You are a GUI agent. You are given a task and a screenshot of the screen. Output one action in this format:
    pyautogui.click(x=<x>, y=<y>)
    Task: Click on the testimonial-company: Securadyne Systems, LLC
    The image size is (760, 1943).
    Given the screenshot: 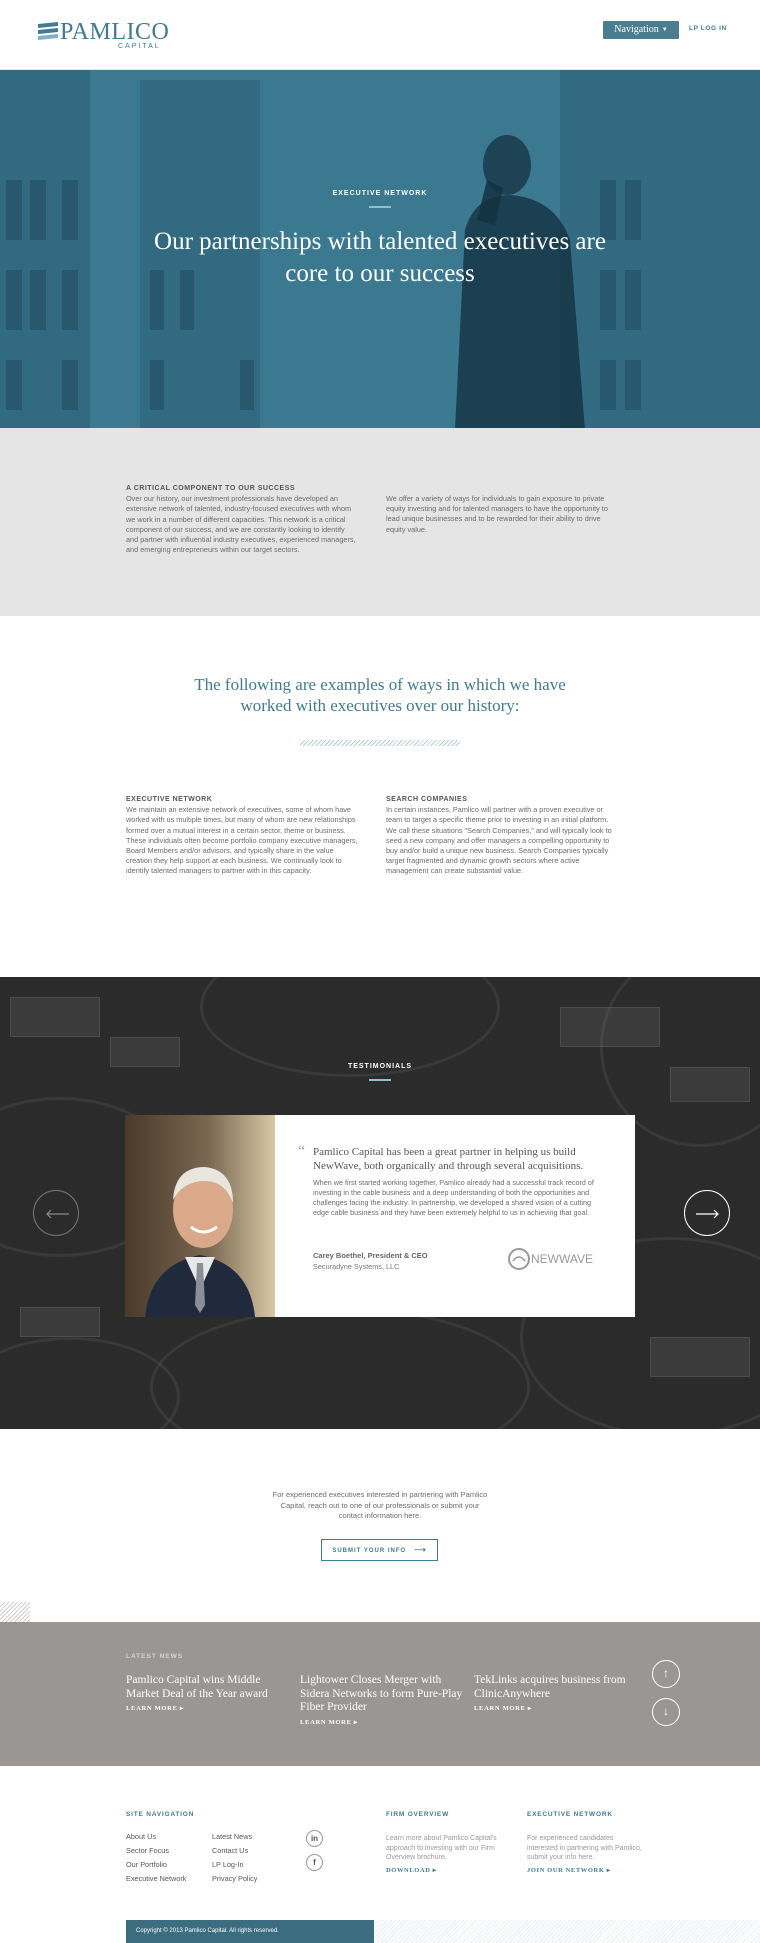 What is the action you would take?
    pyautogui.click(x=356, y=1266)
    